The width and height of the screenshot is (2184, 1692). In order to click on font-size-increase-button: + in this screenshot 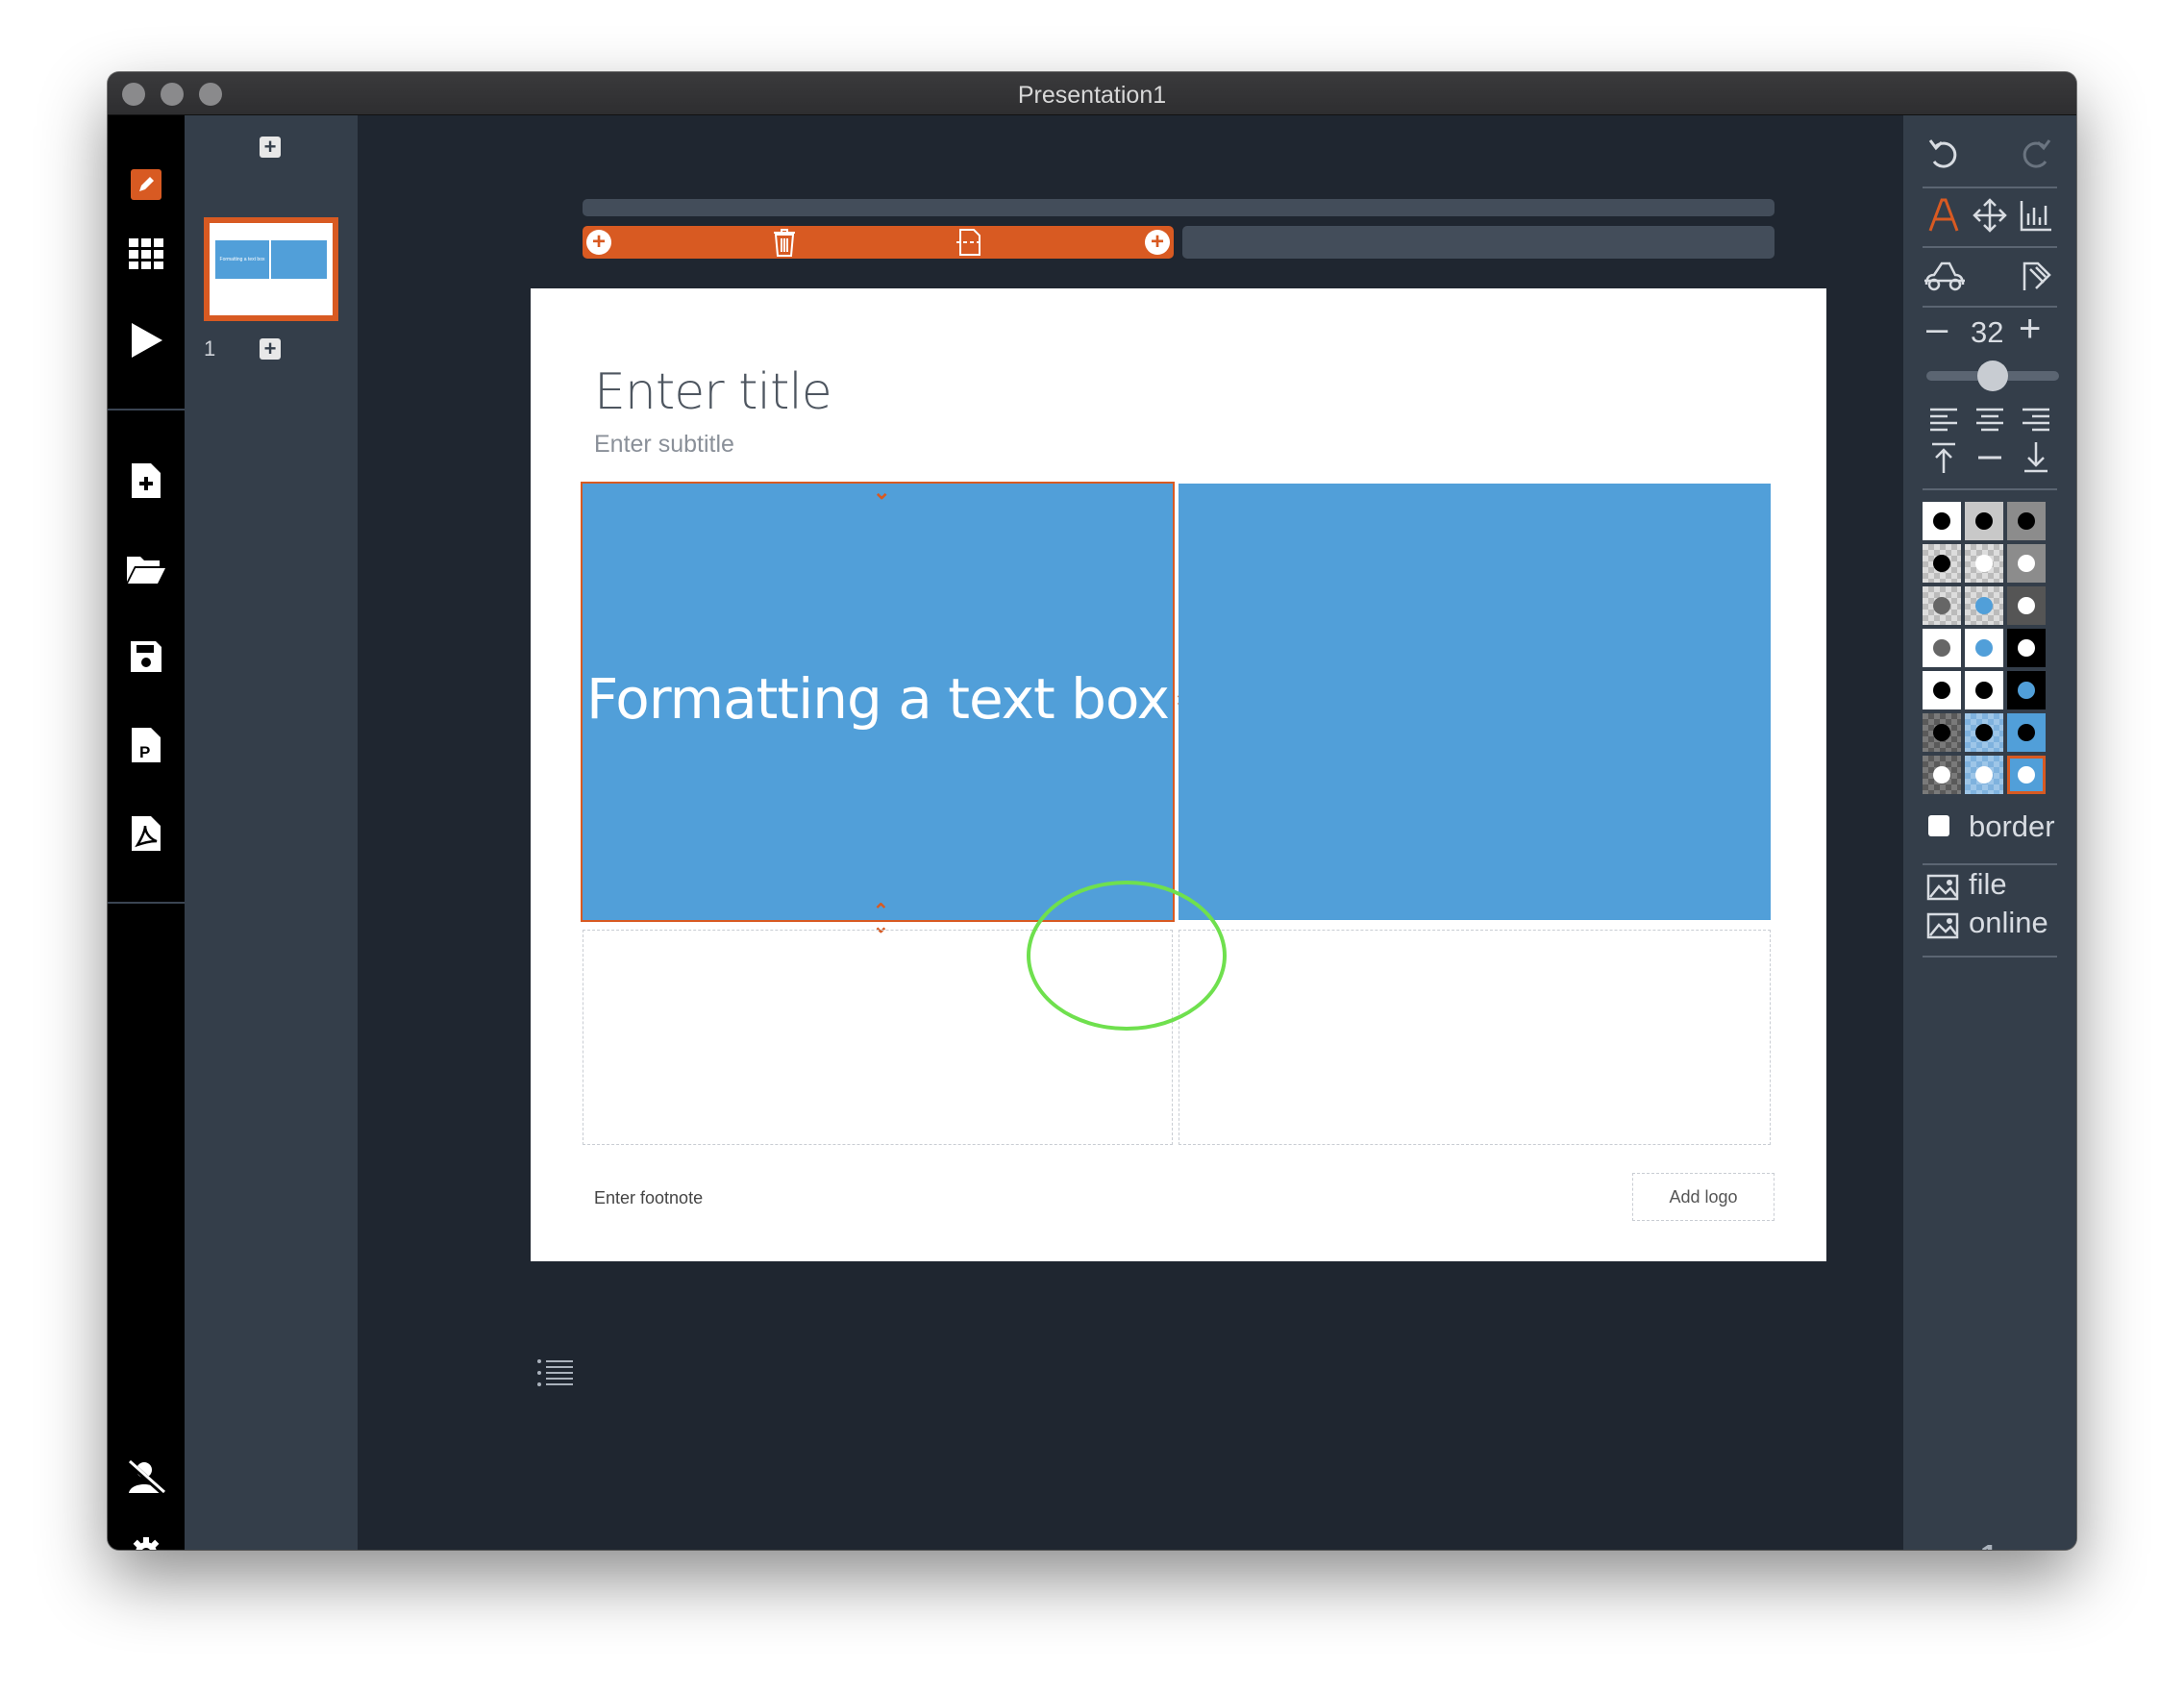, I will do `click(2030, 329)`.